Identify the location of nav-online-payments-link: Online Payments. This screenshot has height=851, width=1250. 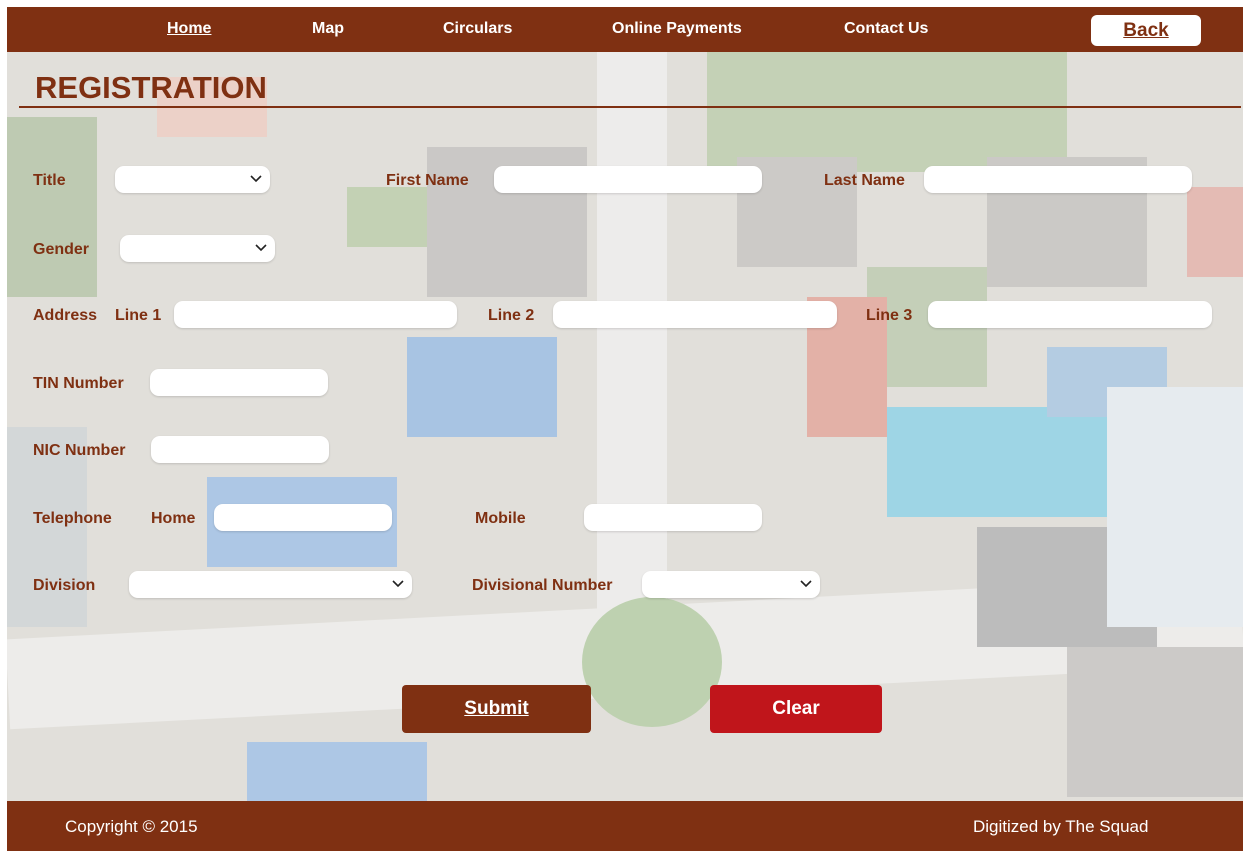
(677, 29).